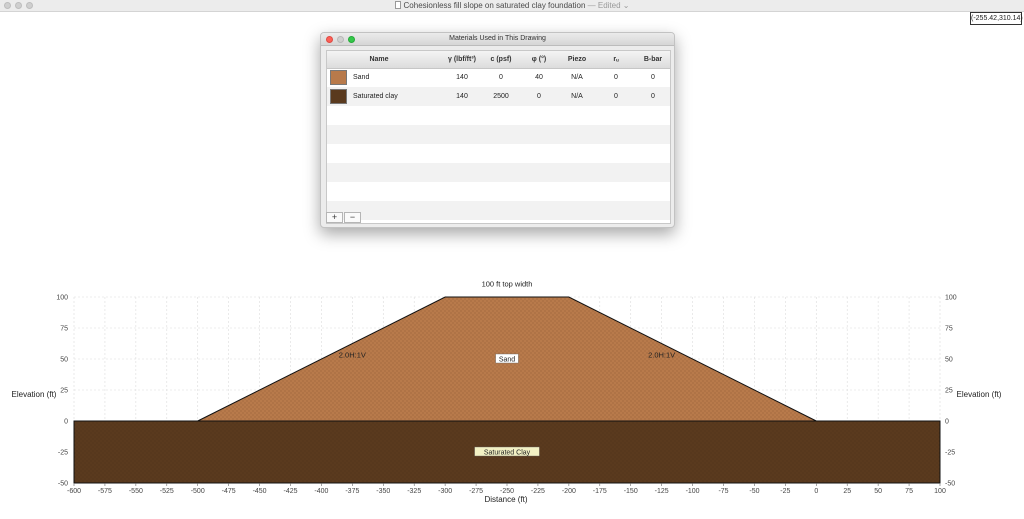 The width and height of the screenshot is (1024, 519). What do you see at coordinates (260, 491) in the screenshot?
I see `x-tick-label: -450` at bounding box center [260, 491].